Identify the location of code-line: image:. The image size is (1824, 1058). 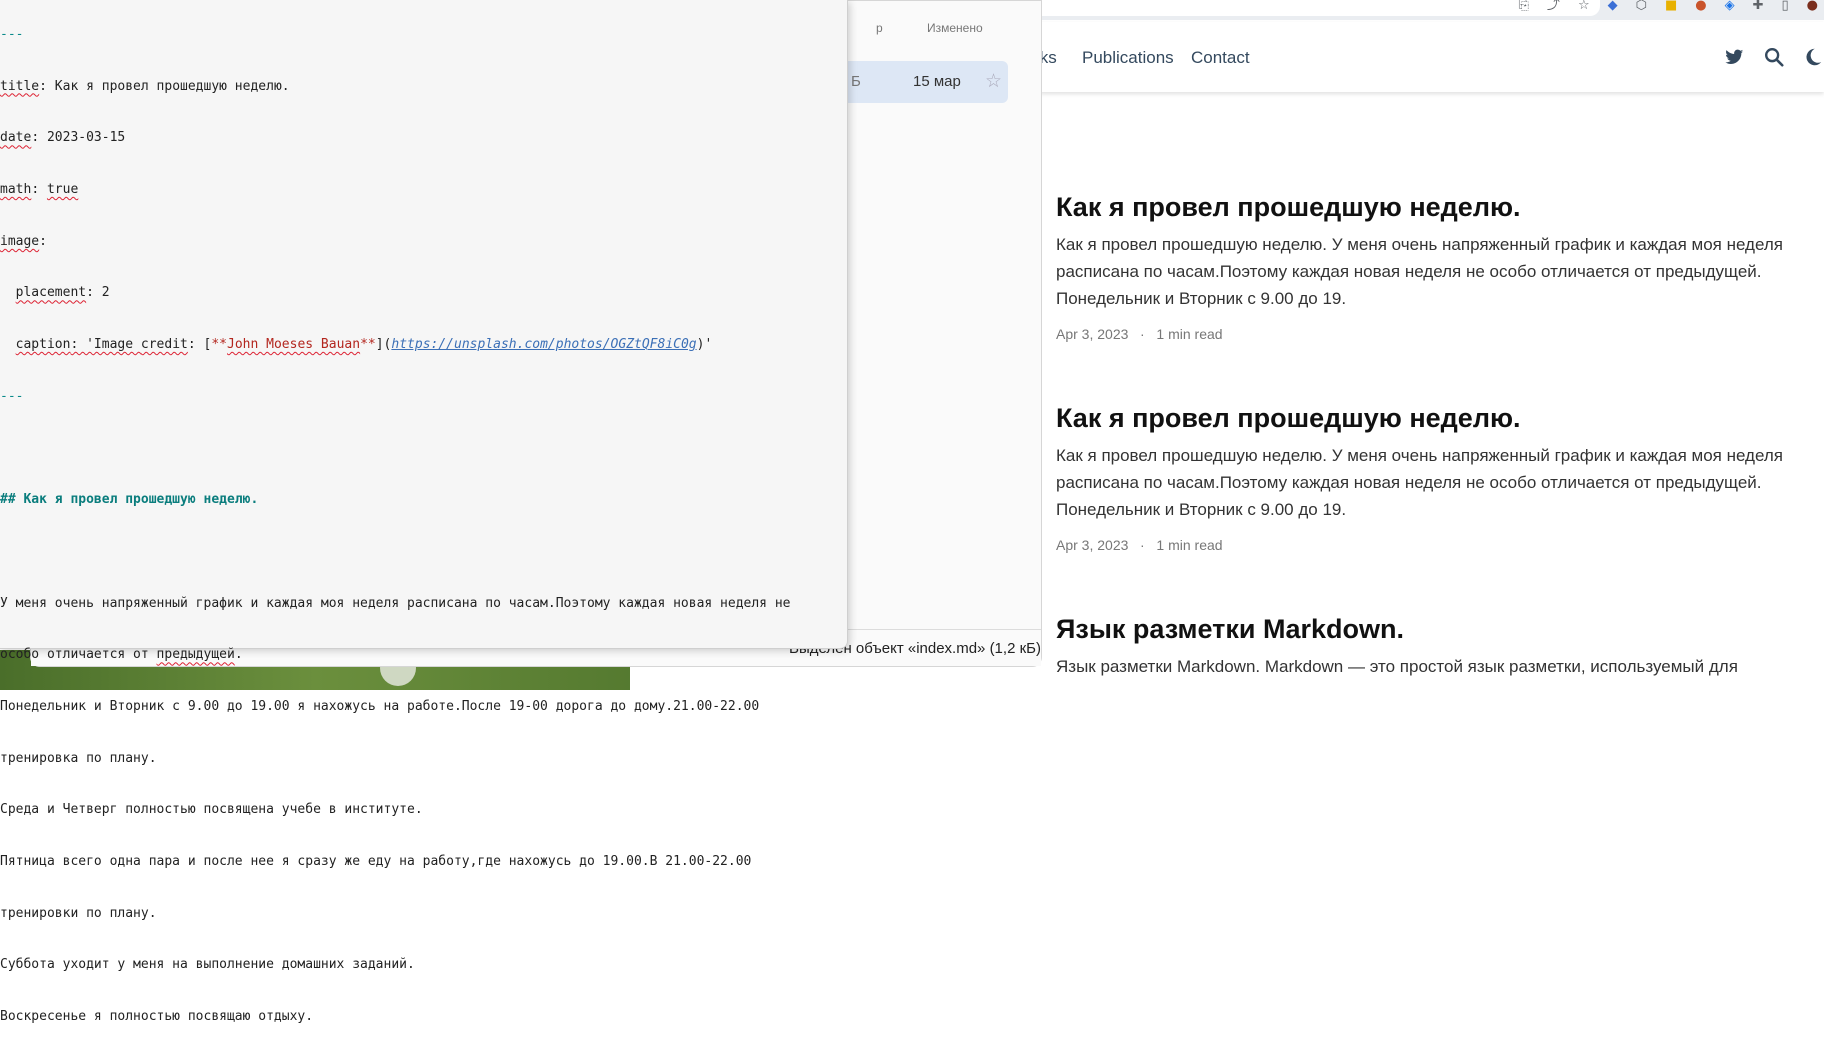
(23, 241).